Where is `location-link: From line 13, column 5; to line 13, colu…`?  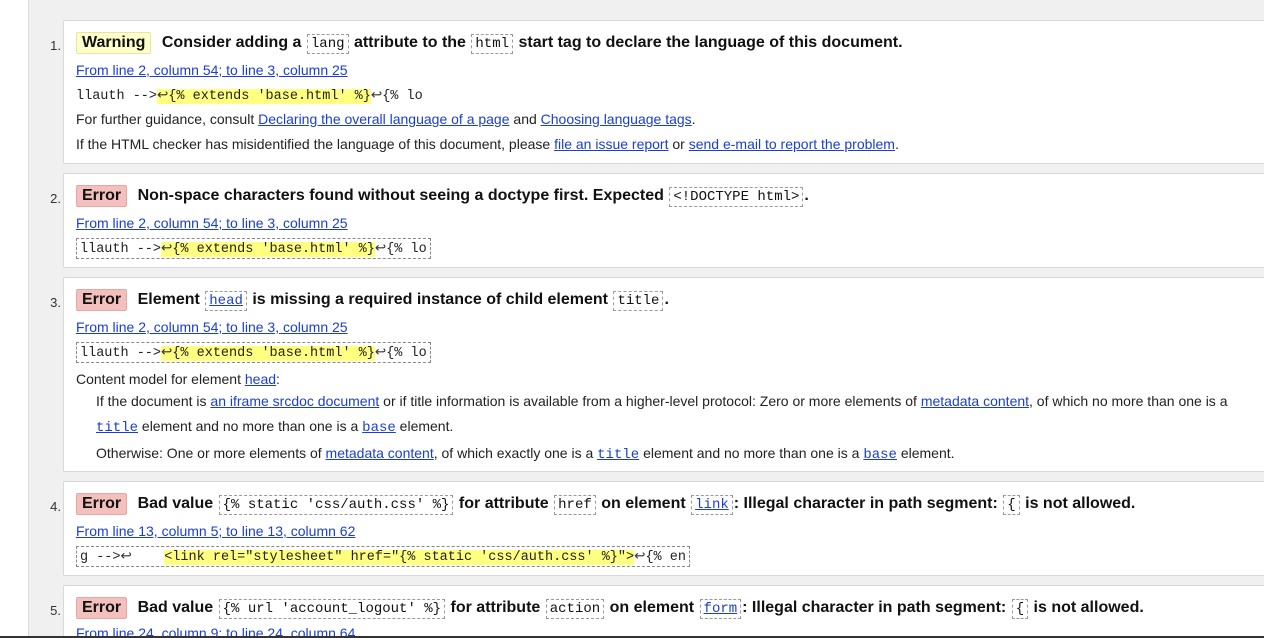
location-link: From line 13, column 5; to line 13, colu… is located at coordinates (215, 531).